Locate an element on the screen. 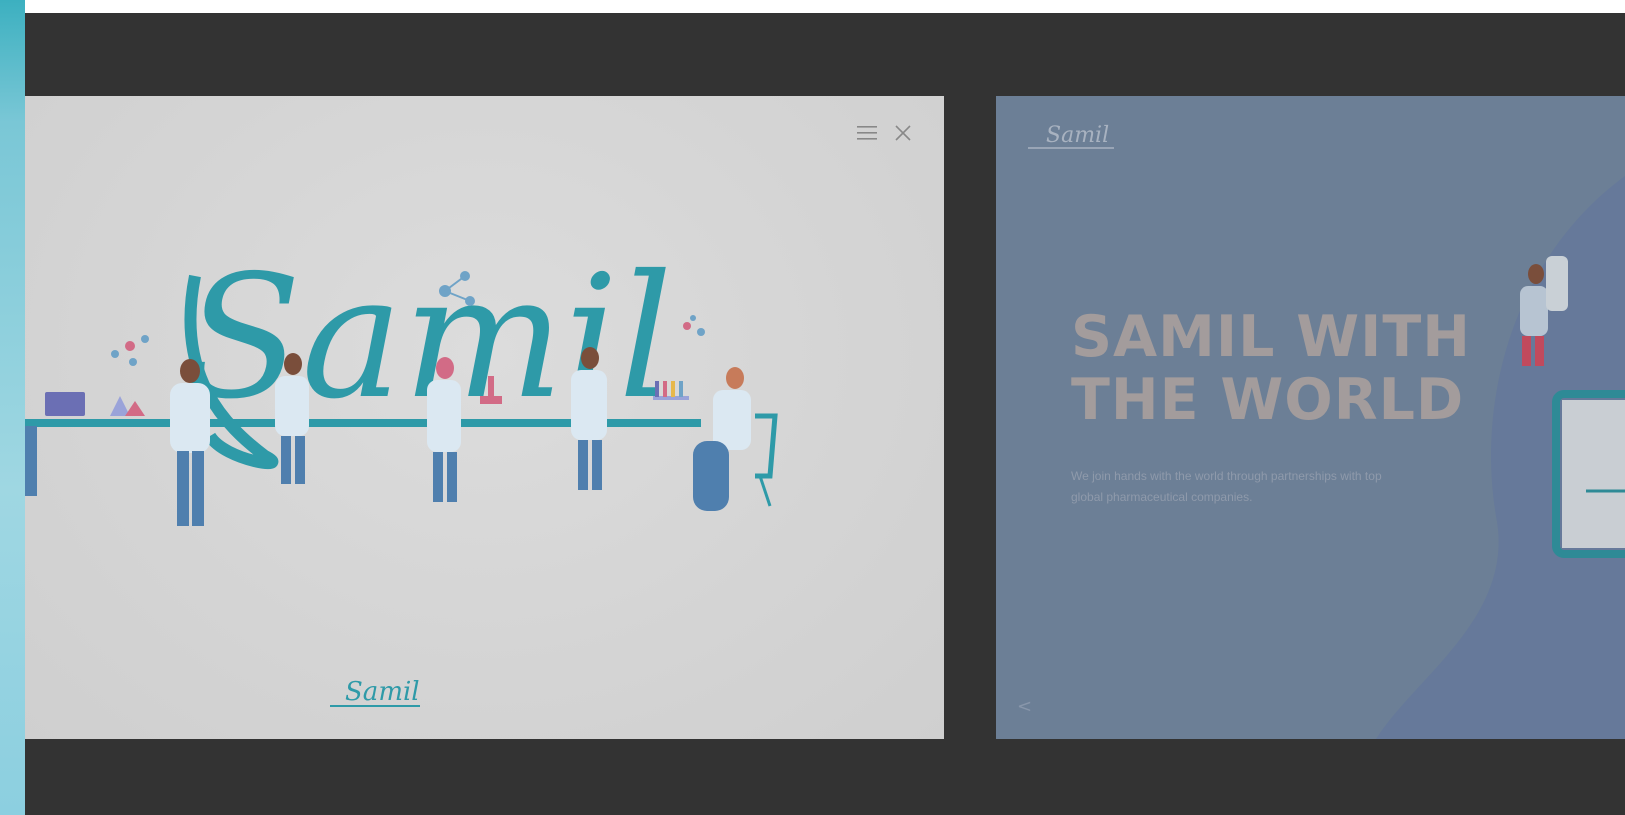 Image resolution: width=1625 pixels, height=815 pixels. monitor-frame is located at coordinates (1588, 474).